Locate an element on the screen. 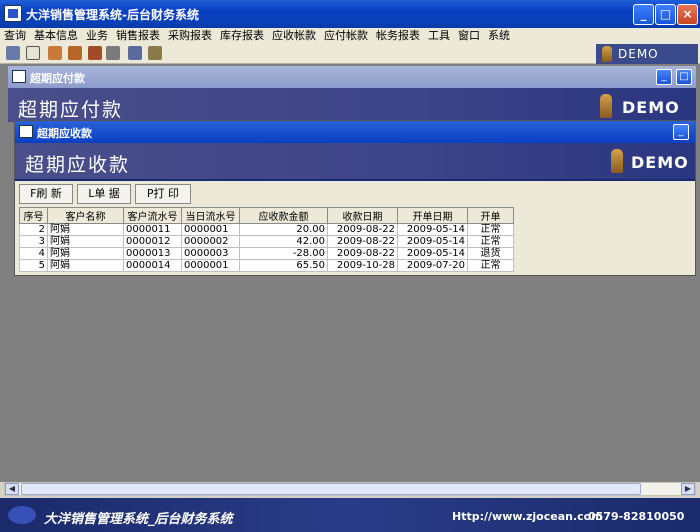  cell-order-date: 2009-07-20 is located at coordinates (432, 265).